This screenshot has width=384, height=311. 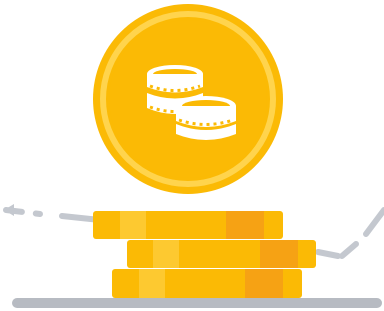 What do you see at coordinates (349, 233) in the screenshot?
I see `dashed-trend-line-right` at bounding box center [349, 233].